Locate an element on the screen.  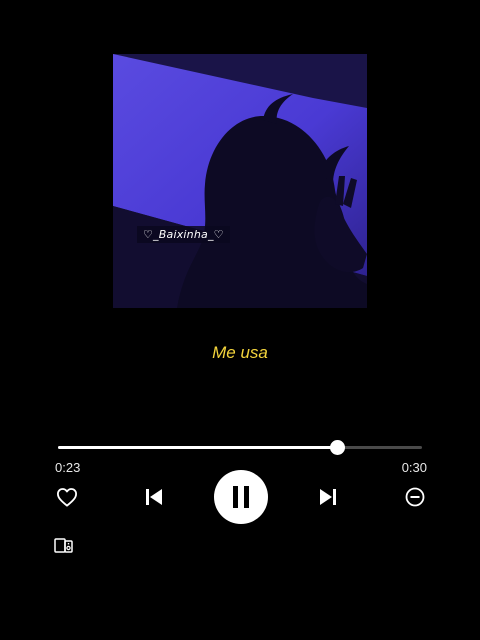
progress-bar is located at coordinates (240, 447).